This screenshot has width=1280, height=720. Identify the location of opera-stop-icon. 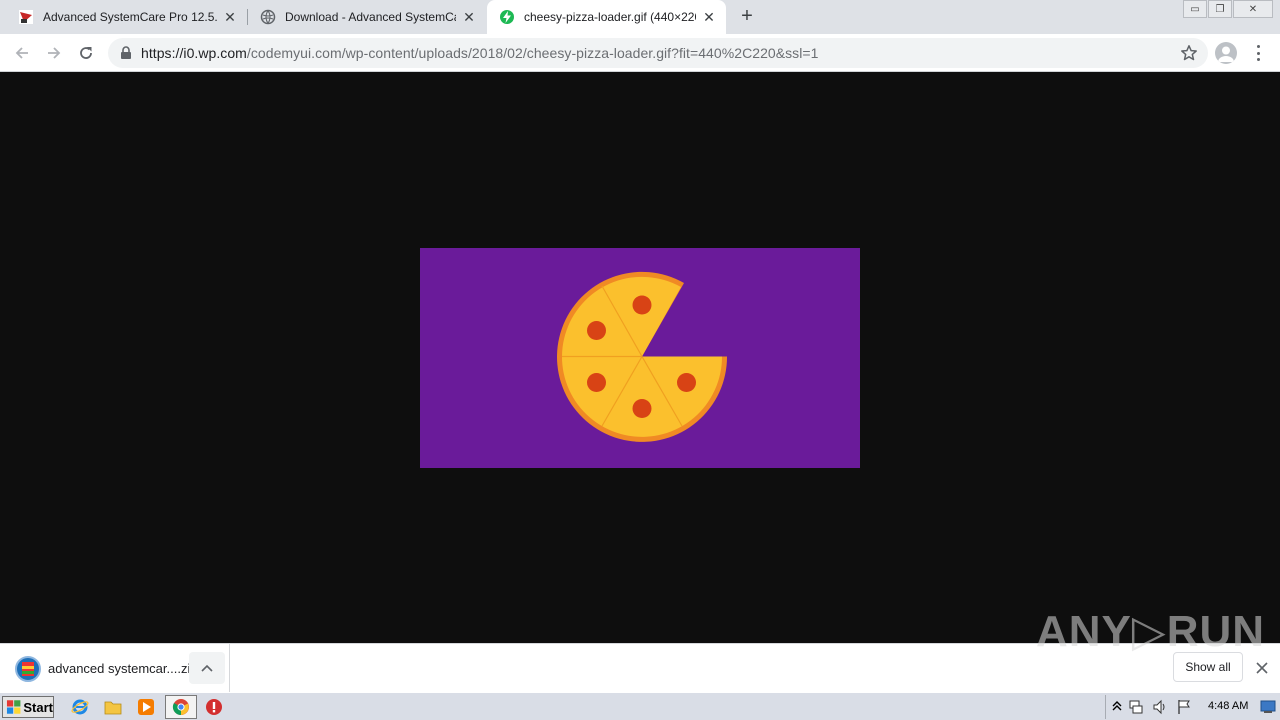
(214, 707).